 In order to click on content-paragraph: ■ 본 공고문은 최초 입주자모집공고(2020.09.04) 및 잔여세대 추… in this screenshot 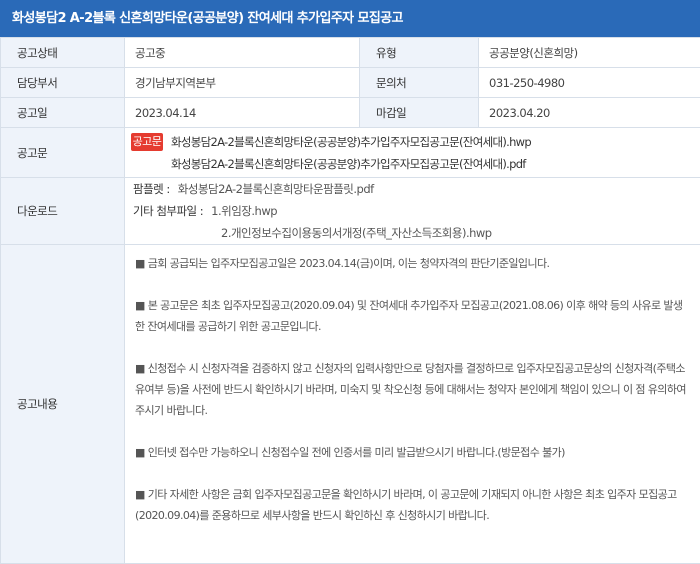, I will do `click(411, 316)`.